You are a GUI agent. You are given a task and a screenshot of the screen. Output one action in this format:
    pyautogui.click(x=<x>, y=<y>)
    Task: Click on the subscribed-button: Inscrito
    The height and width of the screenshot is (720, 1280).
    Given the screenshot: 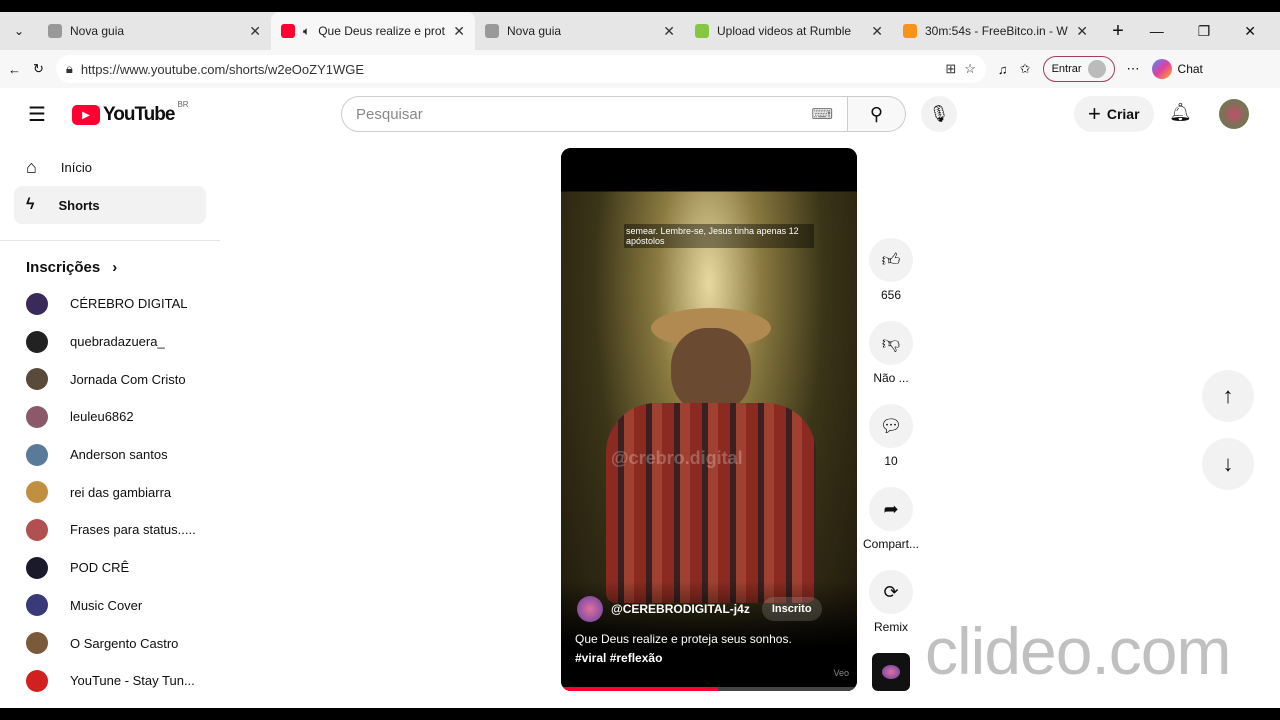 What is the action you would take?
    pyautogui.click(x=791, y=609)
    